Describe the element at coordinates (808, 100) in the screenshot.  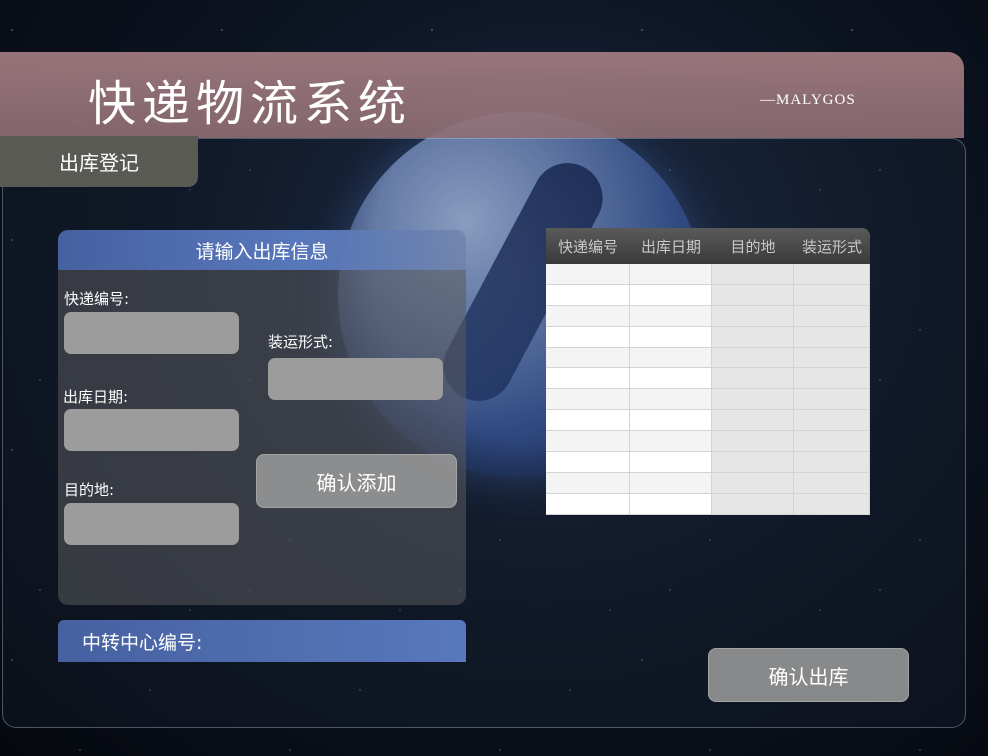
I see `brand-signature: —MALYGOS` at that location.